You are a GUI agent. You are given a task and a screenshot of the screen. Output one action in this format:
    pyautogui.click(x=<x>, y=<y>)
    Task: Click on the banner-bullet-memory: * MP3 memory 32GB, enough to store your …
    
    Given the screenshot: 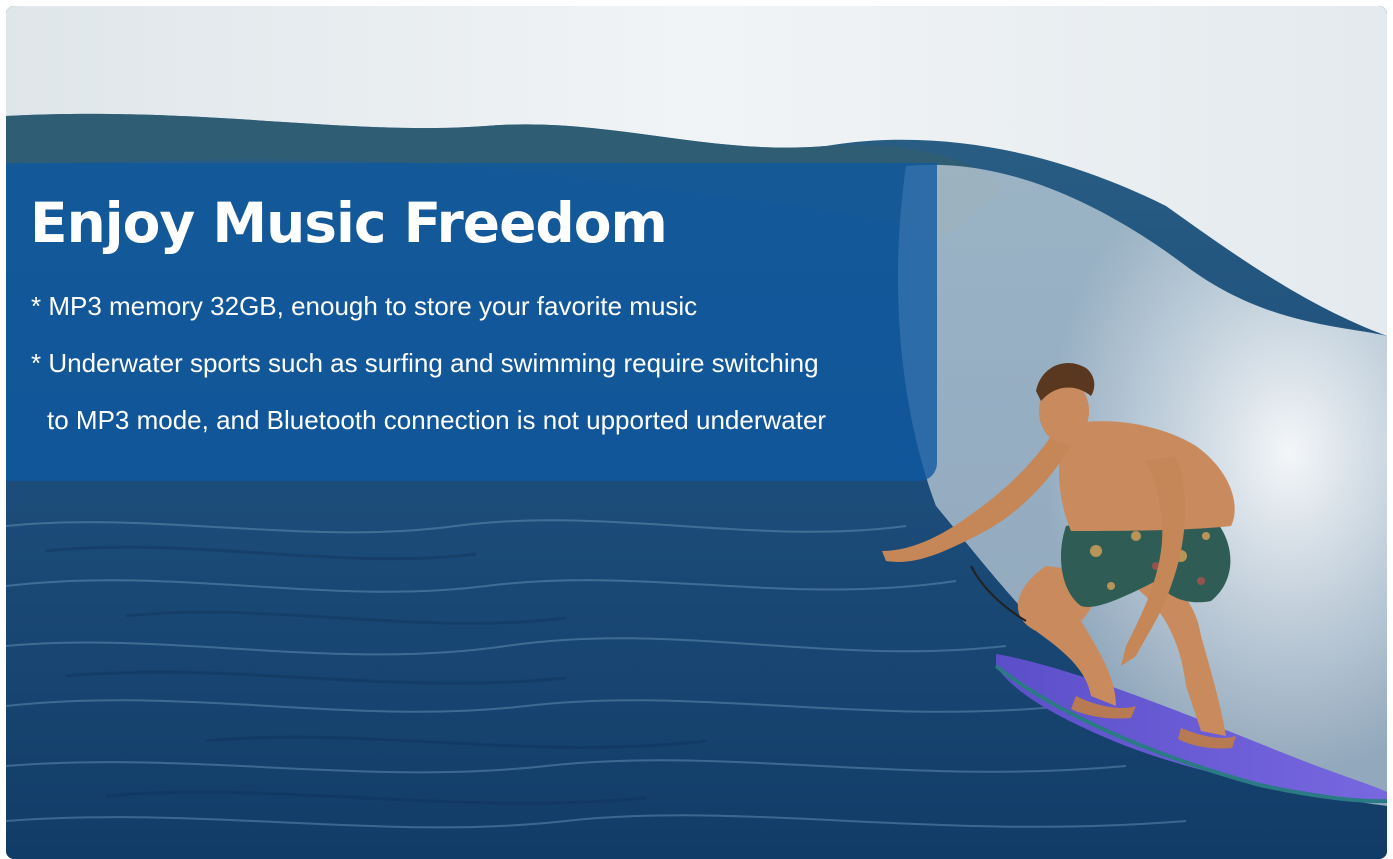 What is the action you would take?
    pyautogui.click(x=364, y=306)
    